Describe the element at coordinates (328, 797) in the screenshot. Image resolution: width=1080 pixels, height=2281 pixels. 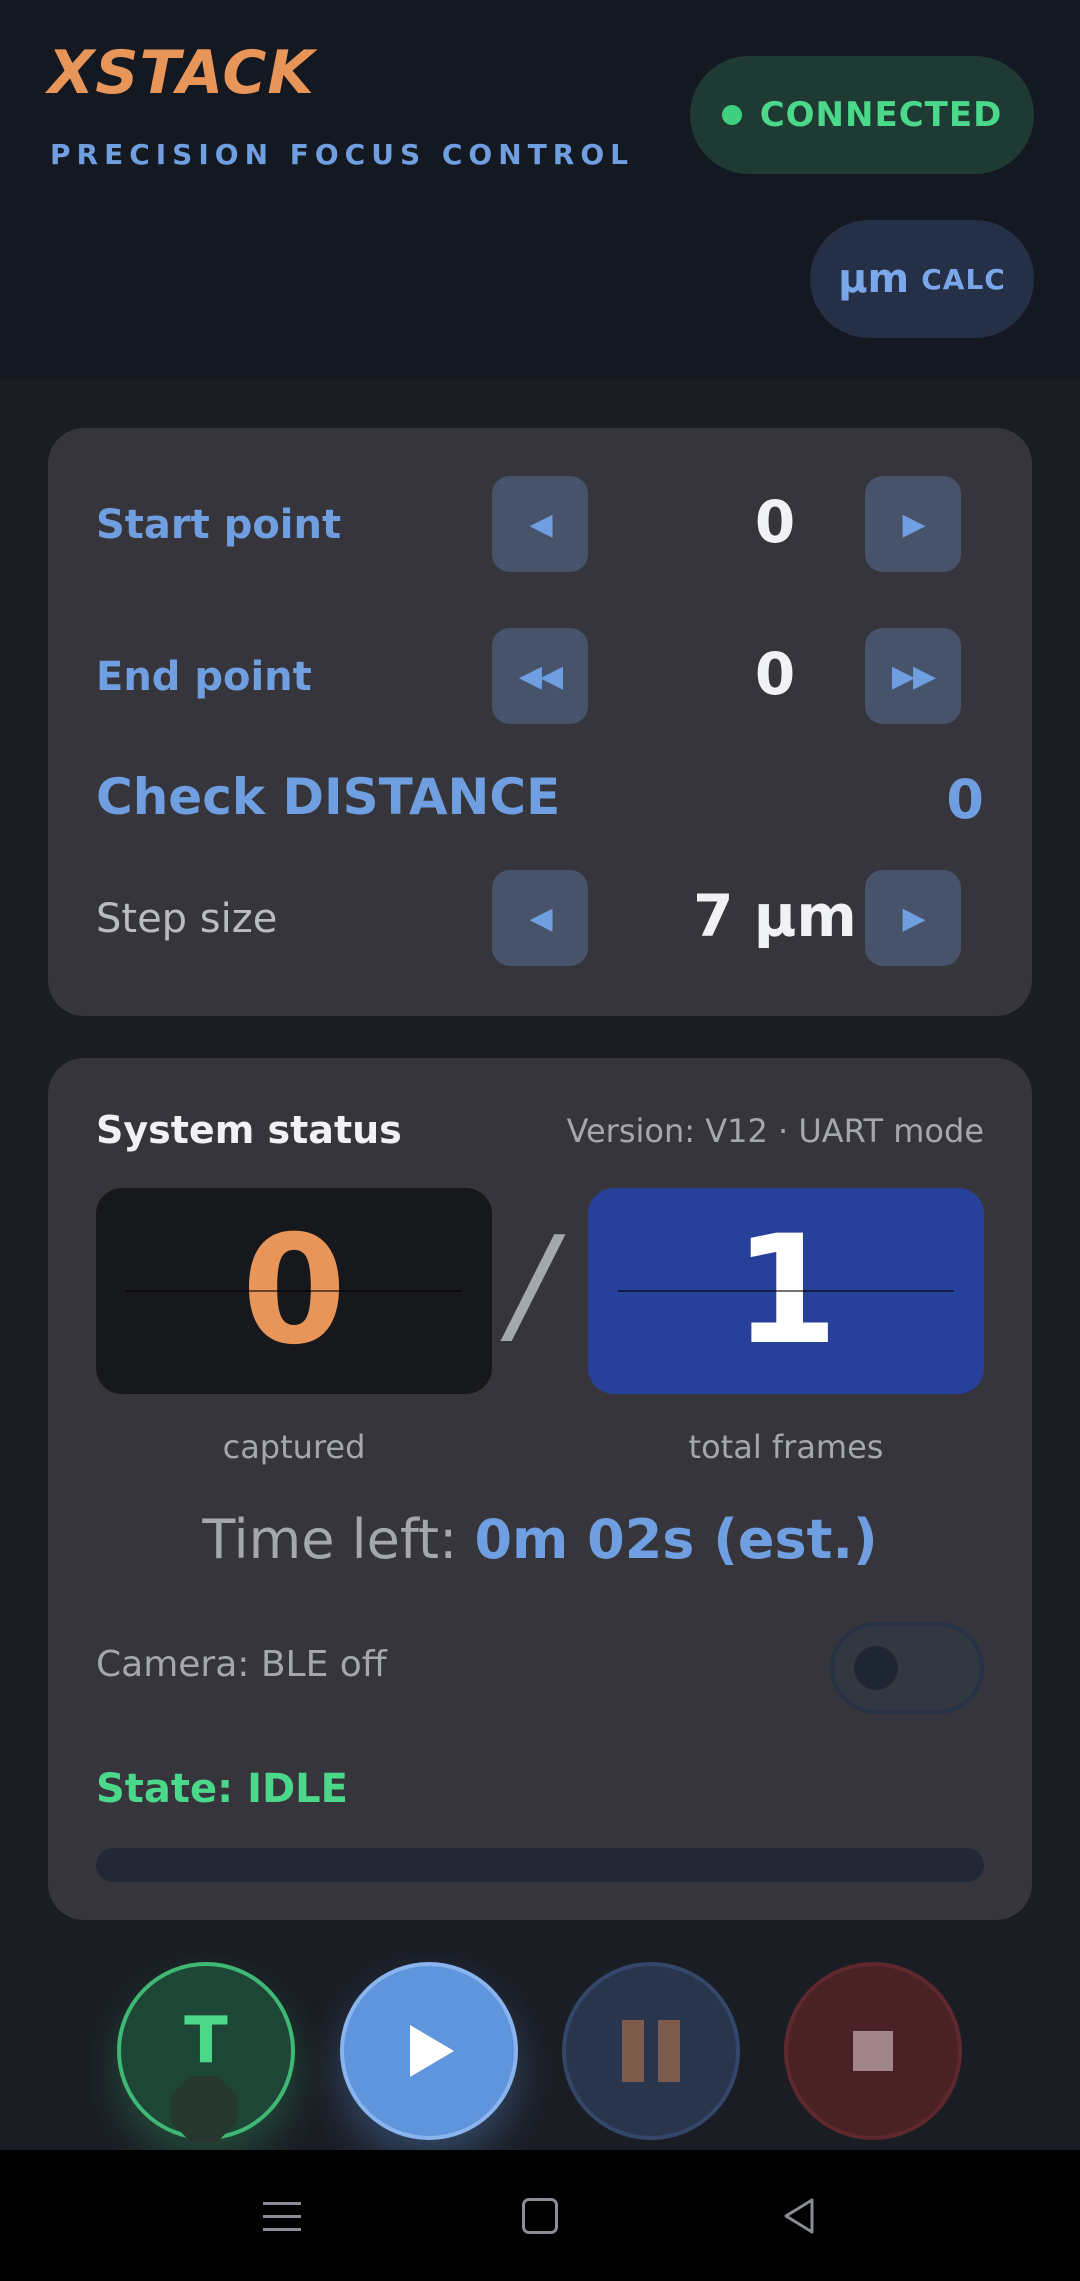
I see `check-distance-button: Check DISTANCE` at that location.